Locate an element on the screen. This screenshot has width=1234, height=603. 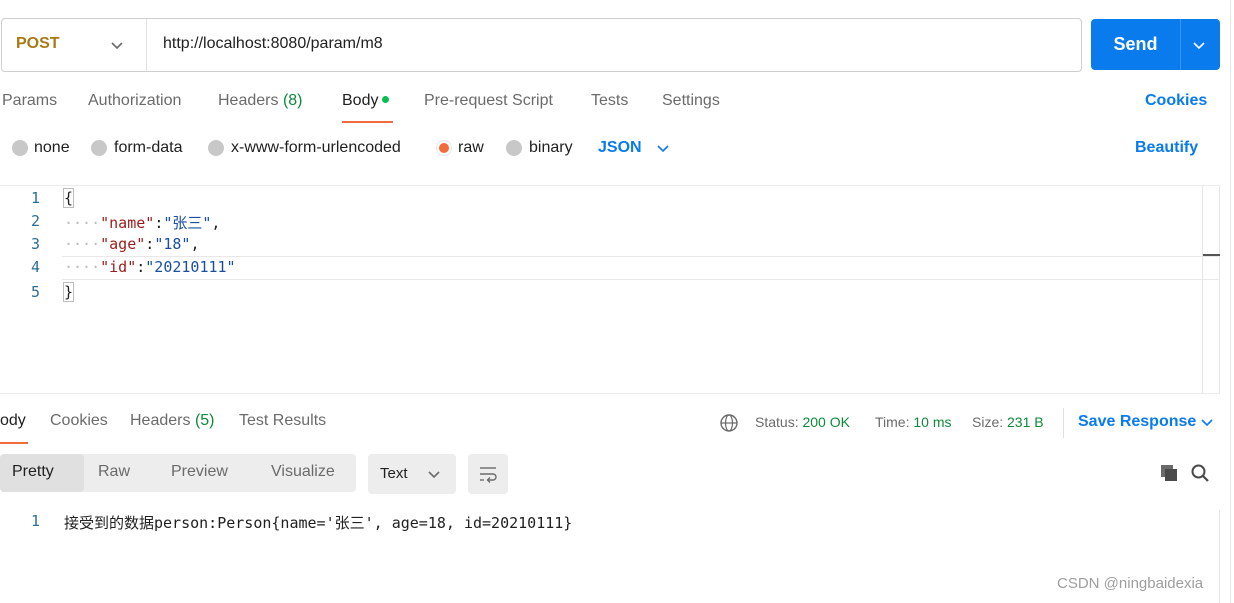
globe-icon is located at coordinates (729, 423).